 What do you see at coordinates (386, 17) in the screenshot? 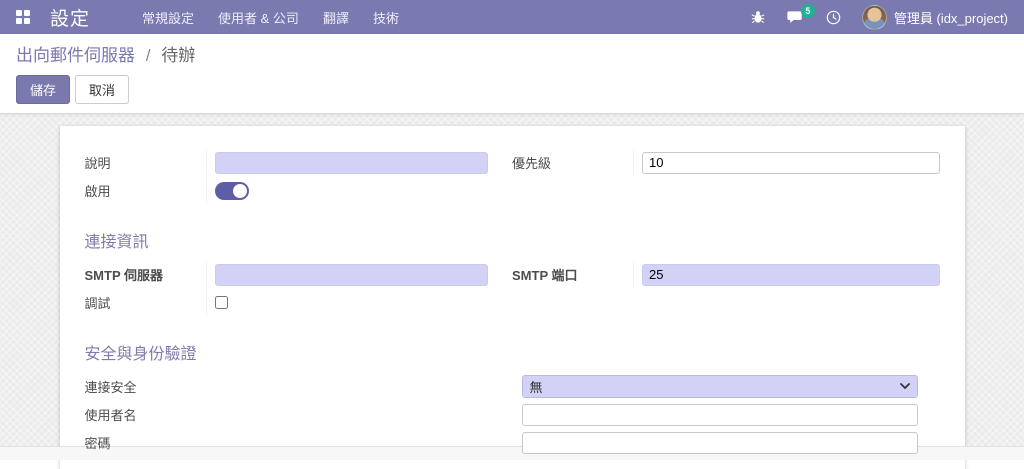
I see `menu-technical: 技術` at bounding box center [386, 17].